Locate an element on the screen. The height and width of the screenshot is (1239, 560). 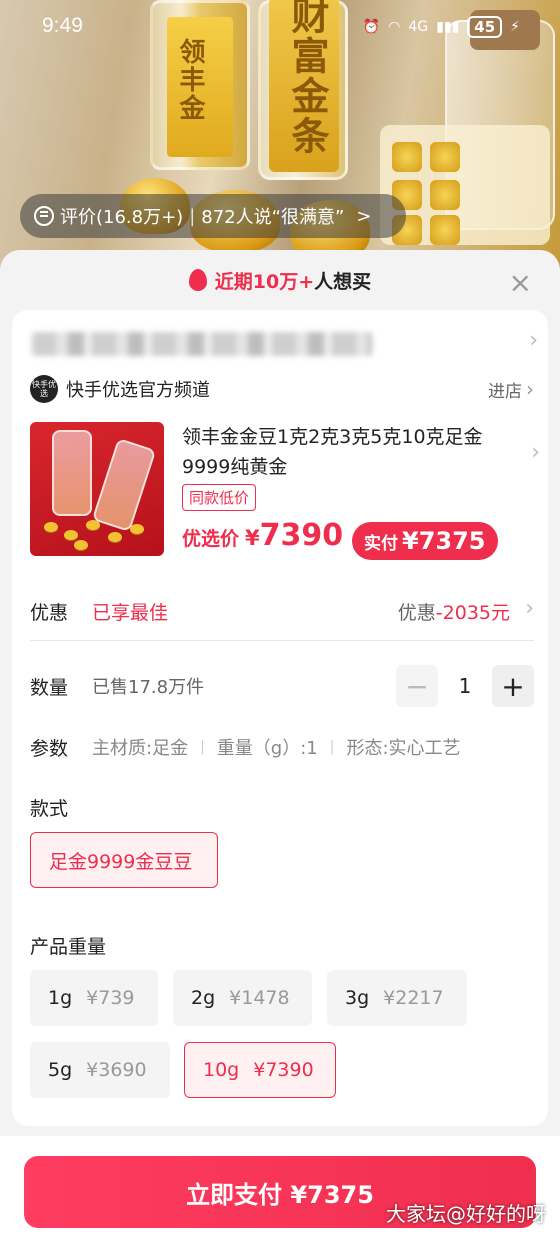
weight-option-2g: 2g ¥1478 is located at coordinates (242, 998).